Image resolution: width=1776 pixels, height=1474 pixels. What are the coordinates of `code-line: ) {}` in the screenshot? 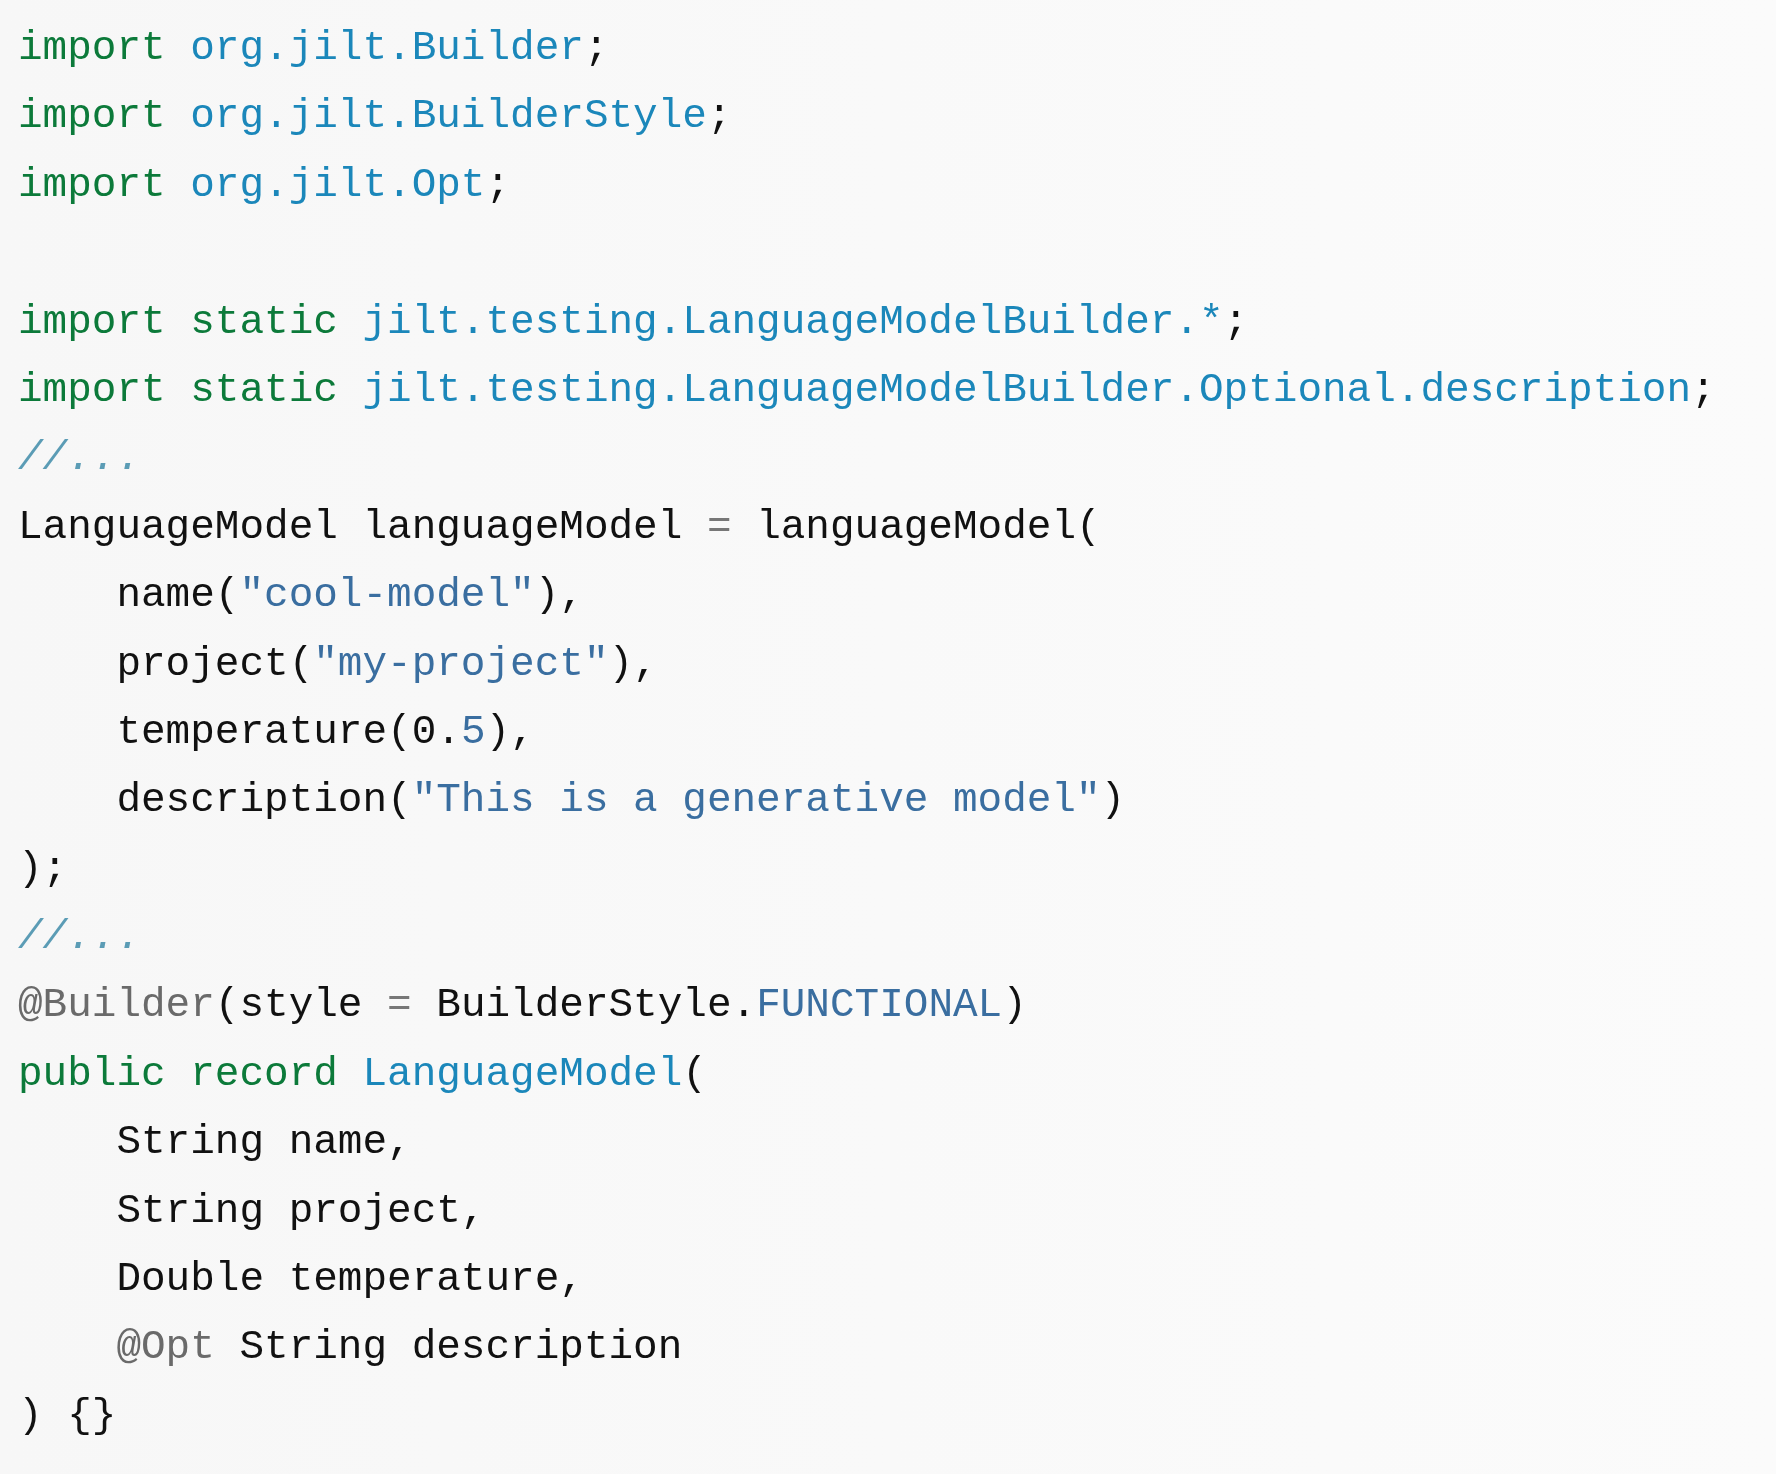 It's located at (67, 1416).